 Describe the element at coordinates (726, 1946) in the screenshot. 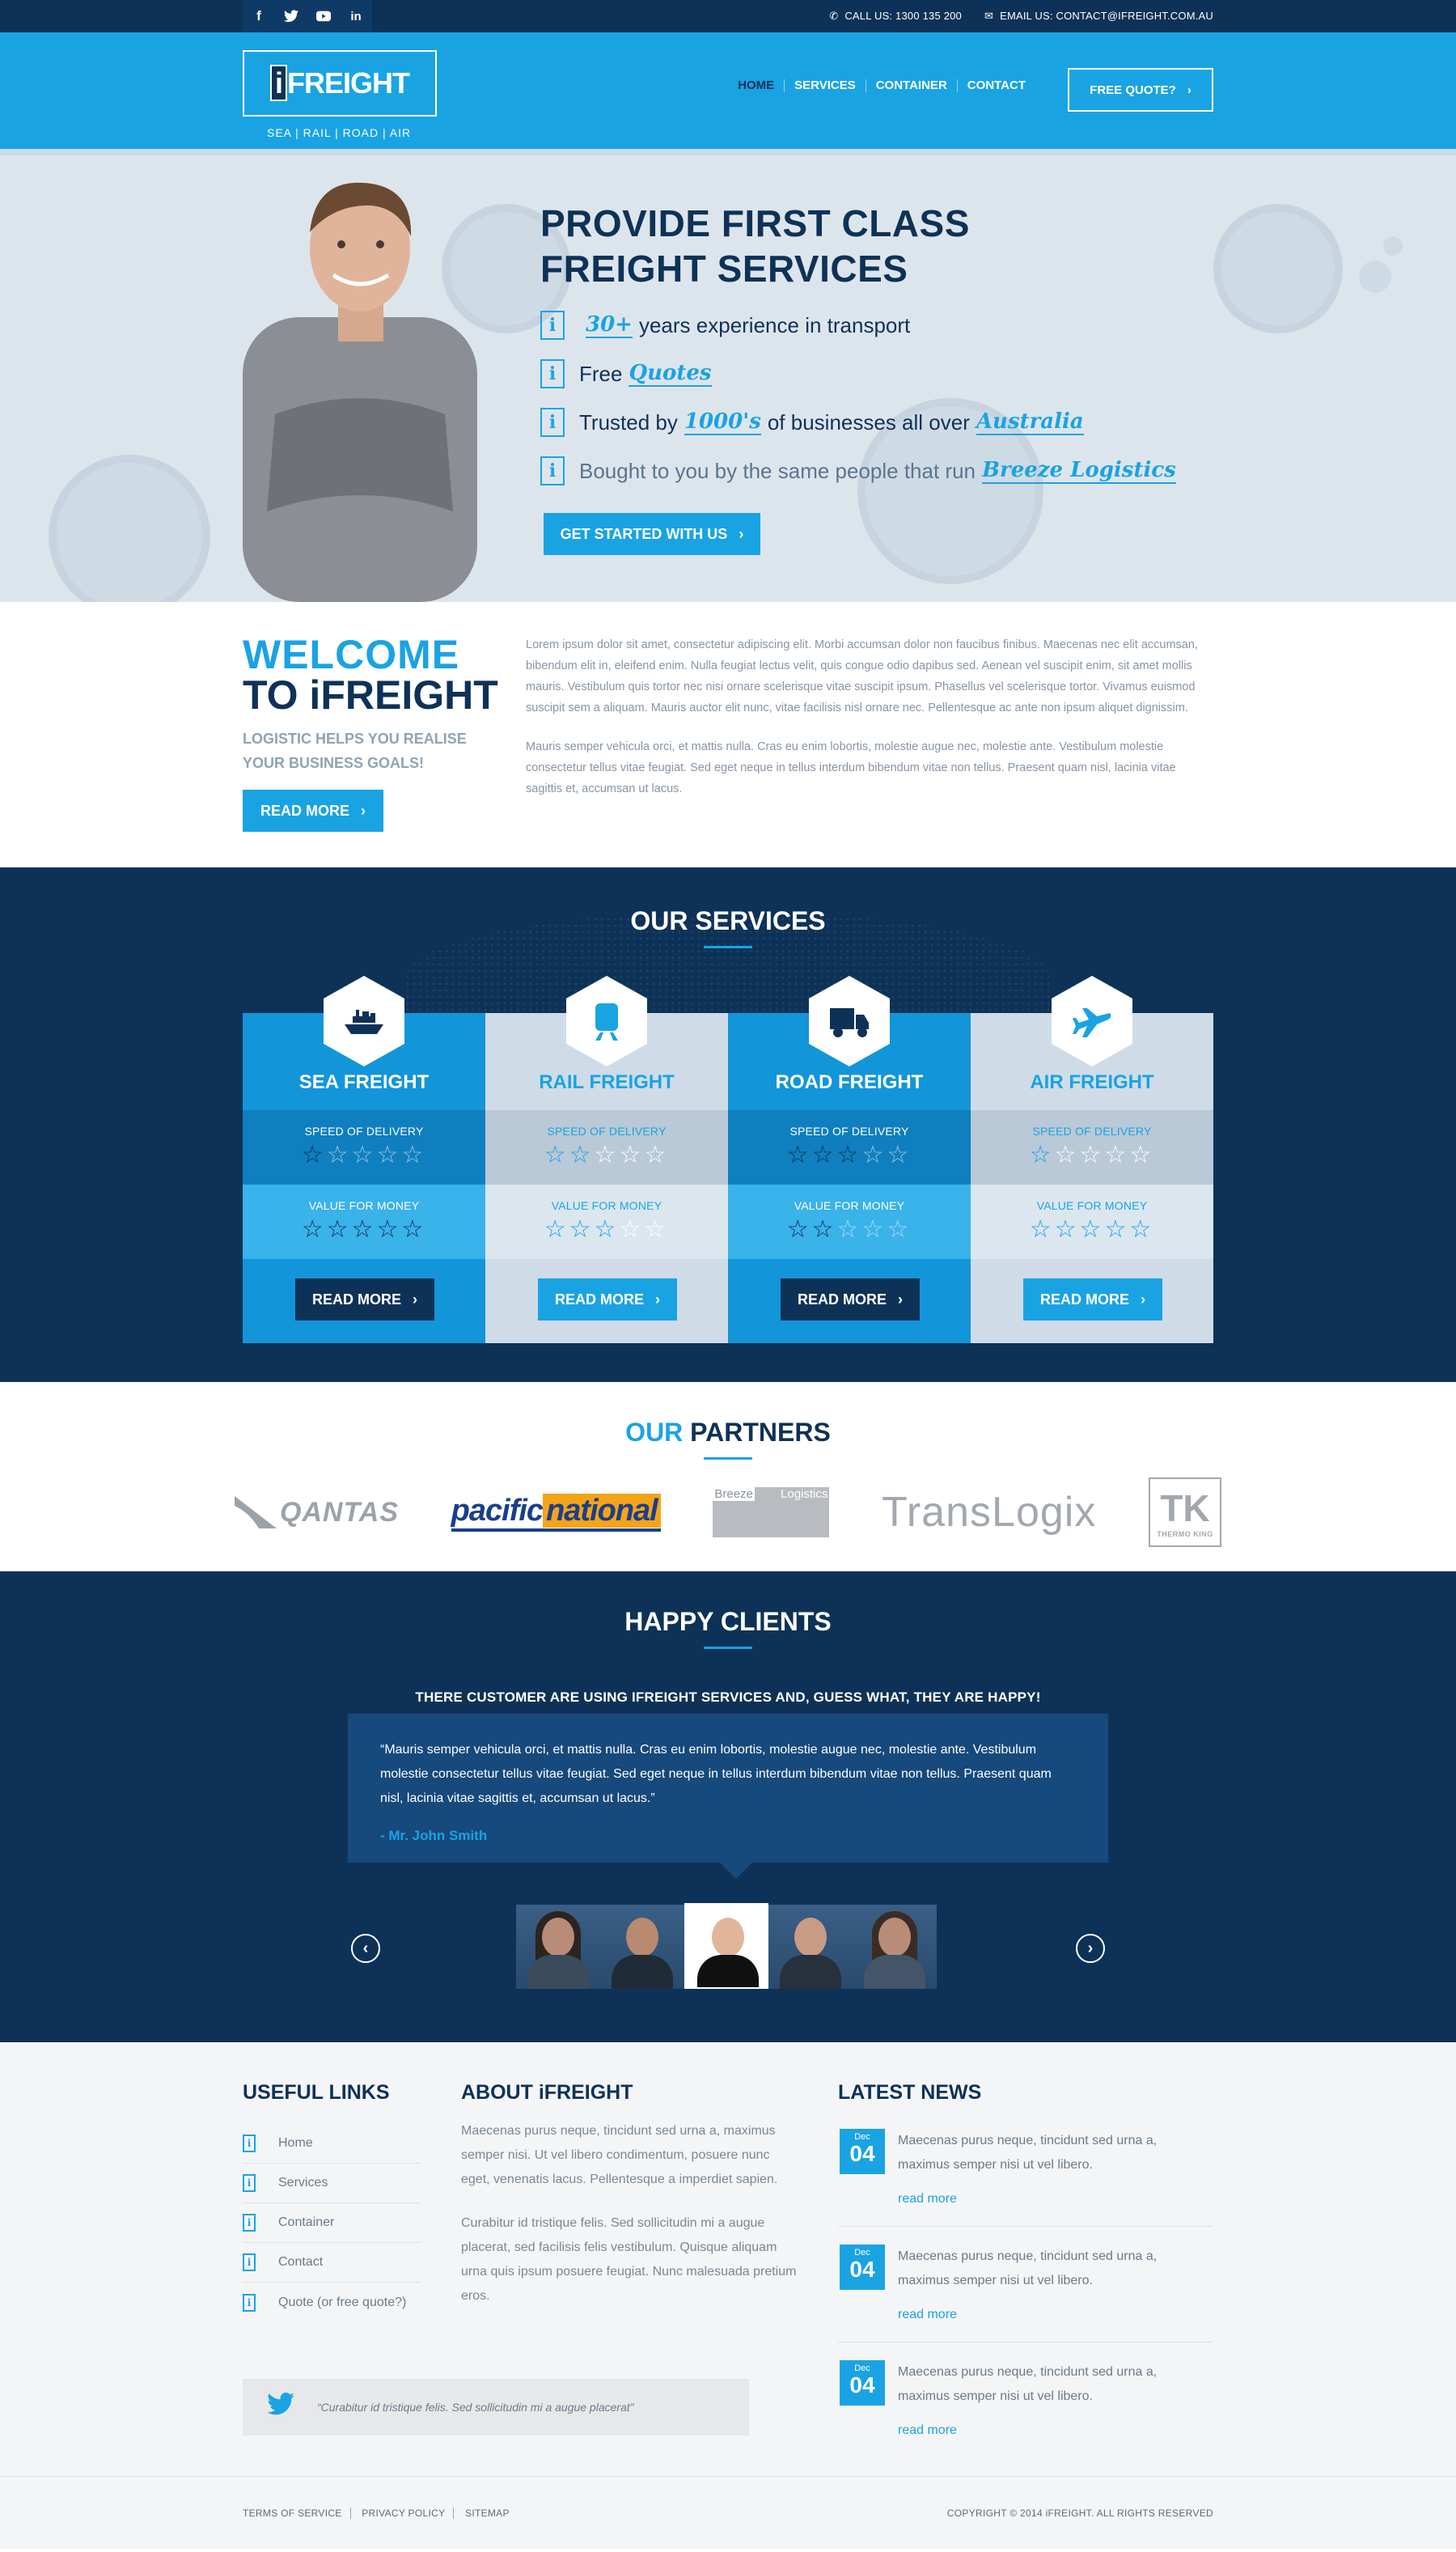

I see `avatar-active` at that location.